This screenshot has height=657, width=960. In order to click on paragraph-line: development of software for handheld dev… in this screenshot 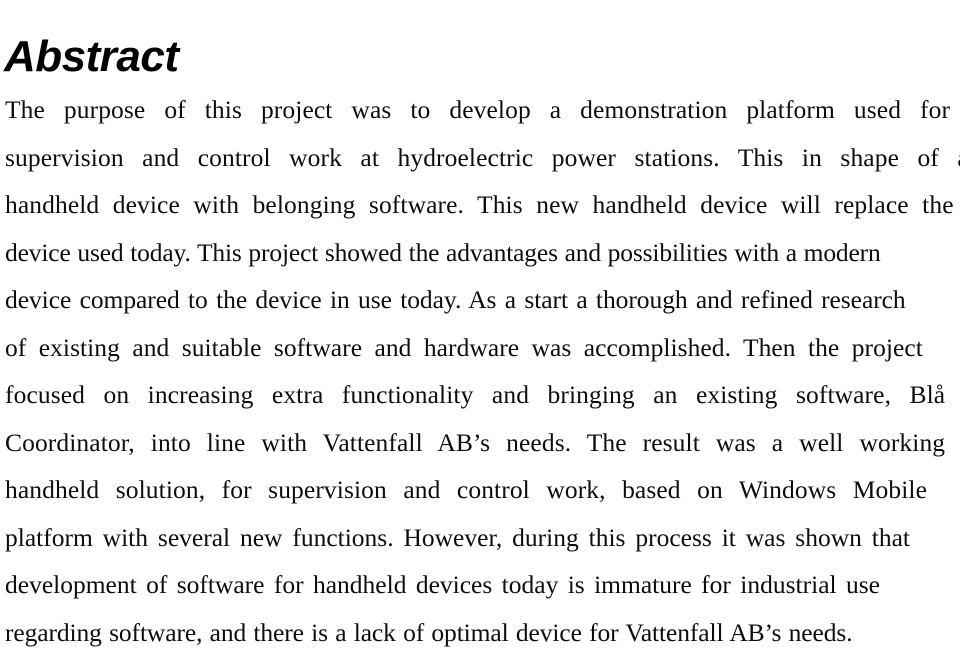, I will do `click(442, 584)`.